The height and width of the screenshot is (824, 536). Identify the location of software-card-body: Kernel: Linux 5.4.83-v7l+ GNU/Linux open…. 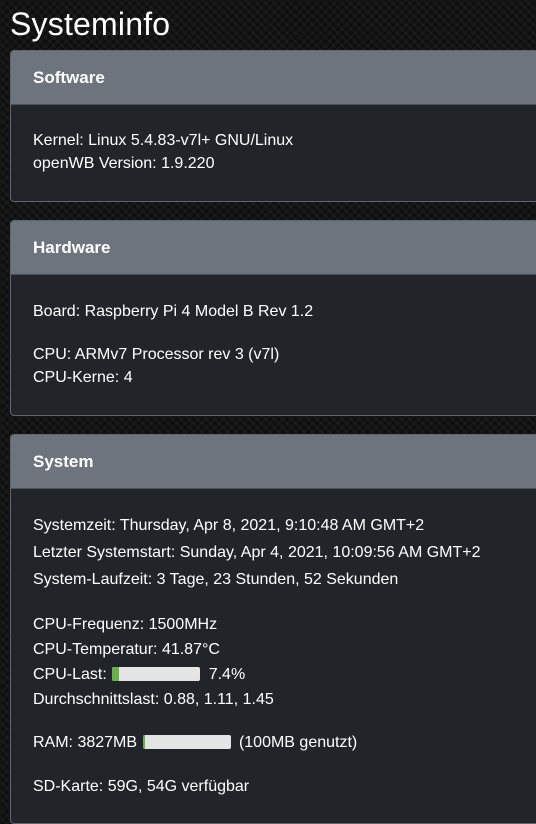
(273, 140).